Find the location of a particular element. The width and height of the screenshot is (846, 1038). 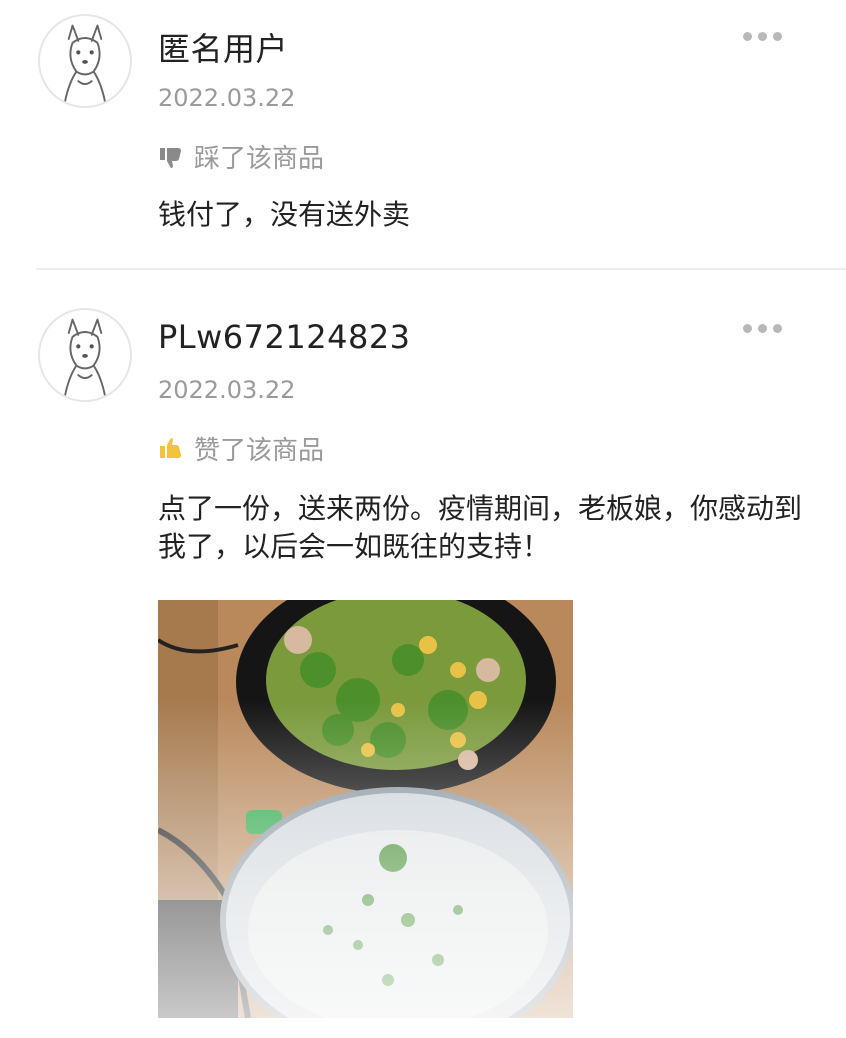

username: PLw672124823 is located at coordinates (284, 337).